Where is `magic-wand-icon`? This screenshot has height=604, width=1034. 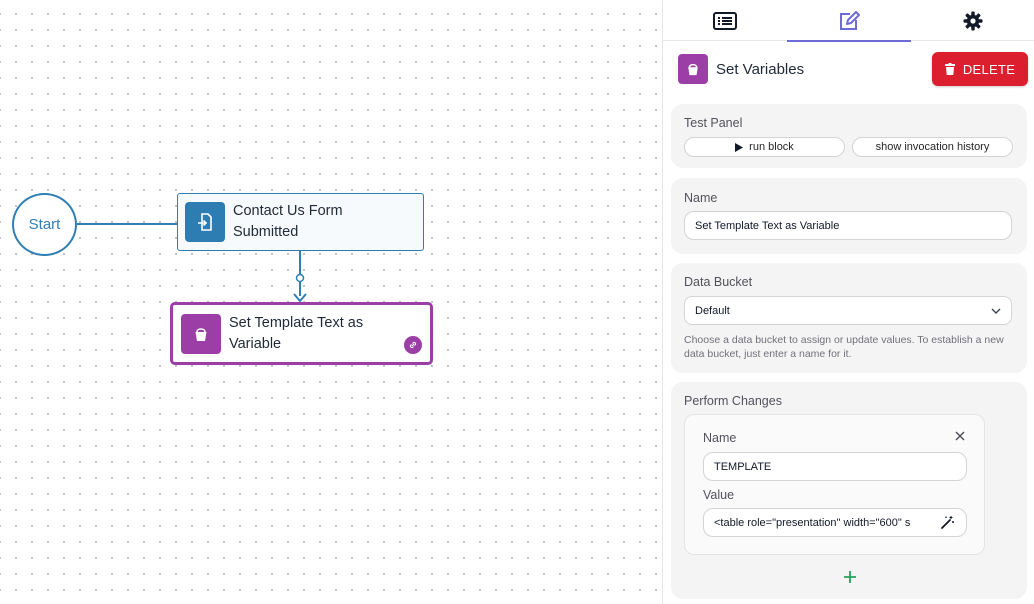 magic-wand-icon is located at coordinates (948, 524).